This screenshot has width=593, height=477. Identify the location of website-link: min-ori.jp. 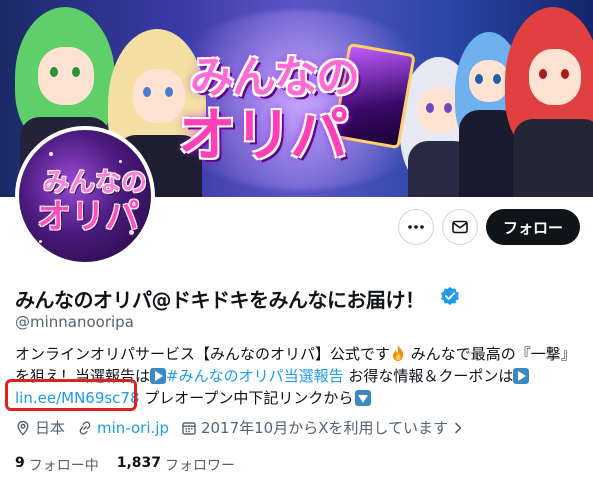
(133, 428).